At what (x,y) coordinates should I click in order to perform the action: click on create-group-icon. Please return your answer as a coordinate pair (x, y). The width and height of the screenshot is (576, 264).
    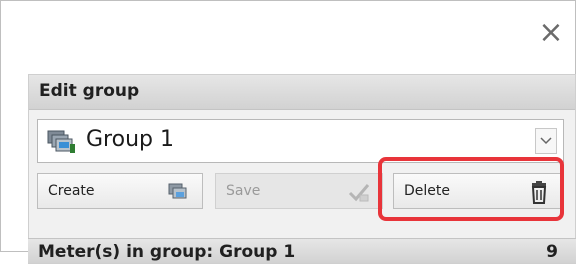
    Looking at the image, I should click on (177, 191).